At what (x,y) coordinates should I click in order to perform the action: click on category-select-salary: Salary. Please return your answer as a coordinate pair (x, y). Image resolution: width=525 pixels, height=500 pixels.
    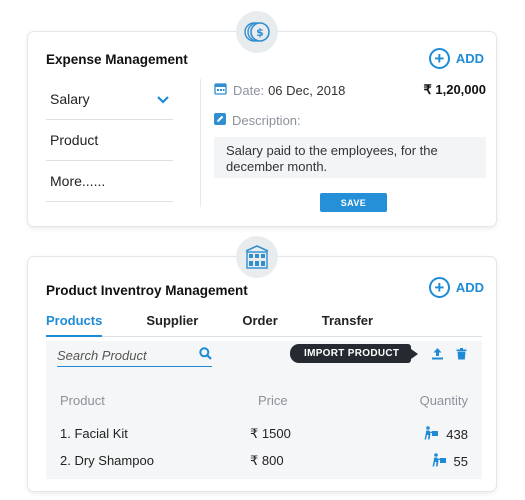
    Looking at the image, I should click on (109, 99).